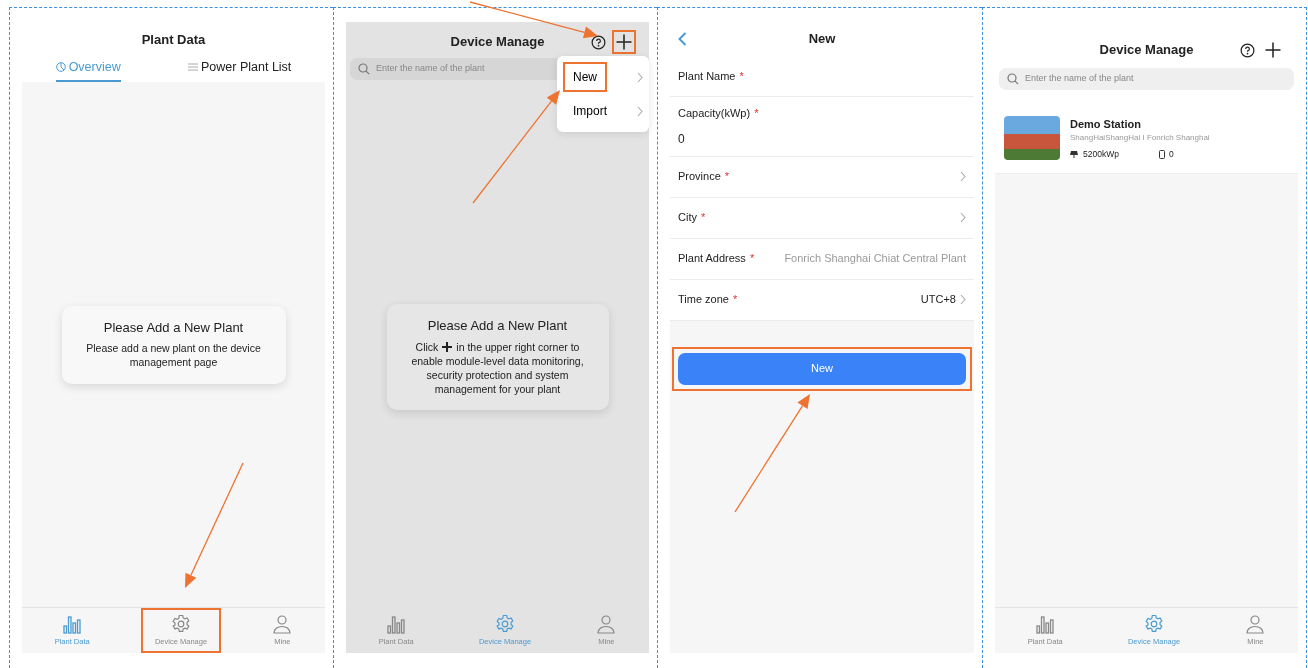 The image size is (1308, 668). Describe the element at coordinates (692, 218) in the screenshot. I see `field-label: City *` at that location.